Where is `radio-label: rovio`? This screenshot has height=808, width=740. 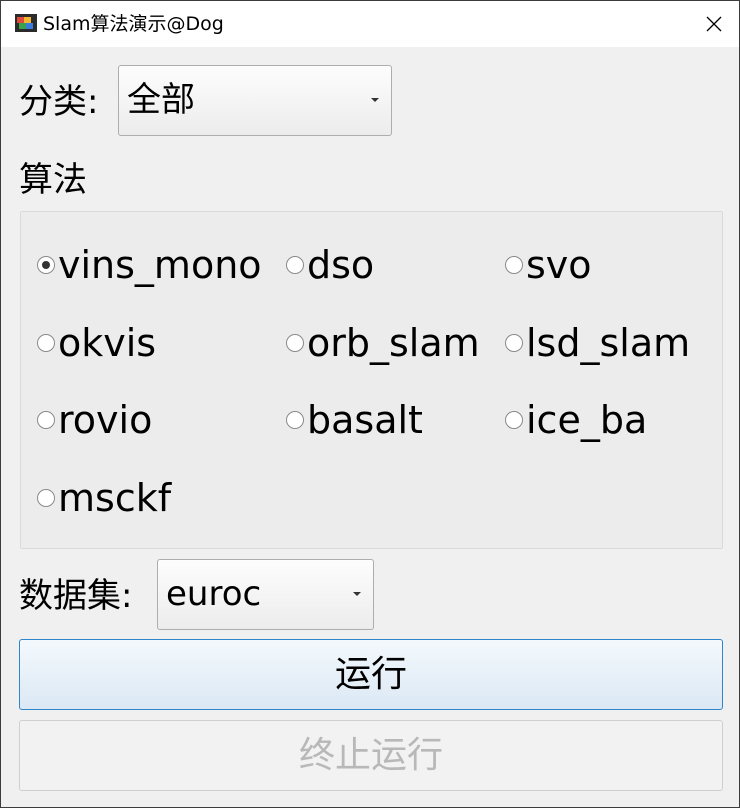 radio-label: rovio is located at coordinates (105, 420).